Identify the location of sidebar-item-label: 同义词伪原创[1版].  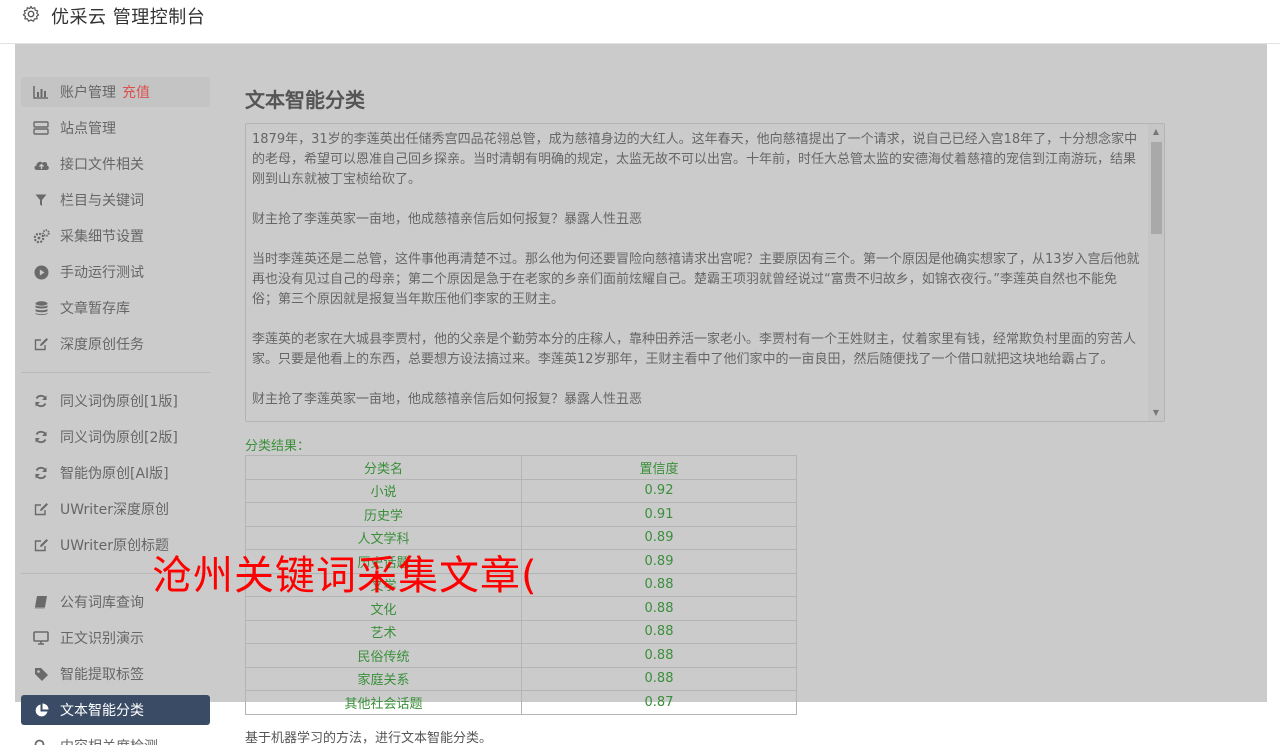
(119, 402).